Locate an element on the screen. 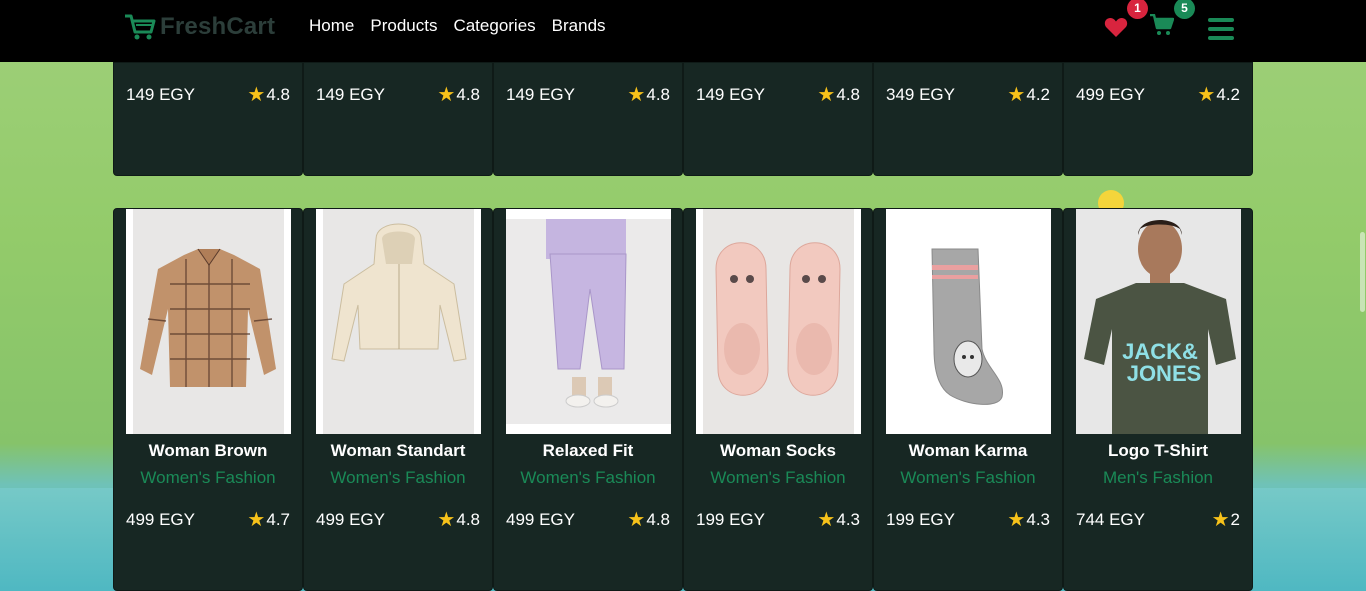 The height and width of the screenshot is (591, 1366). product-price: 744 EGY is located at coordinates (1110, 519).